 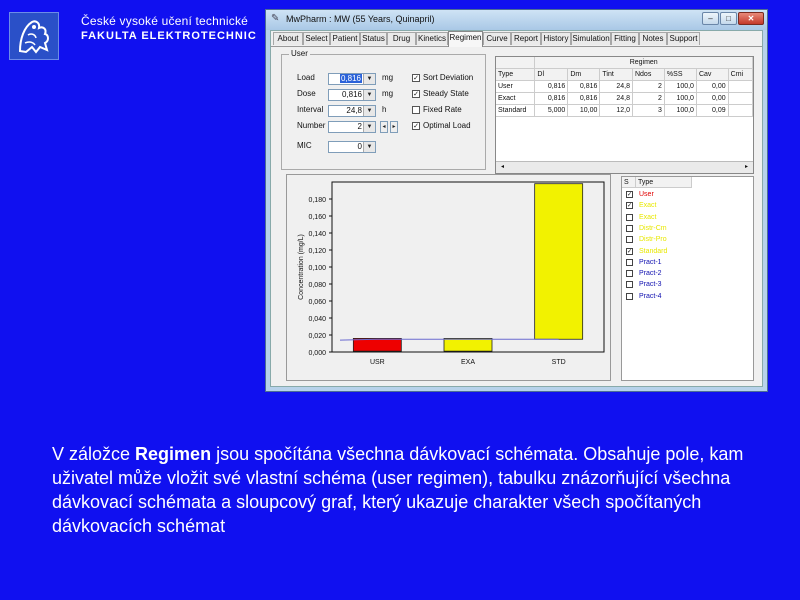 I want to click on table-row: User 0,816 0,816 24,8 2 100,0 0,00, so click(x=624, y=86).